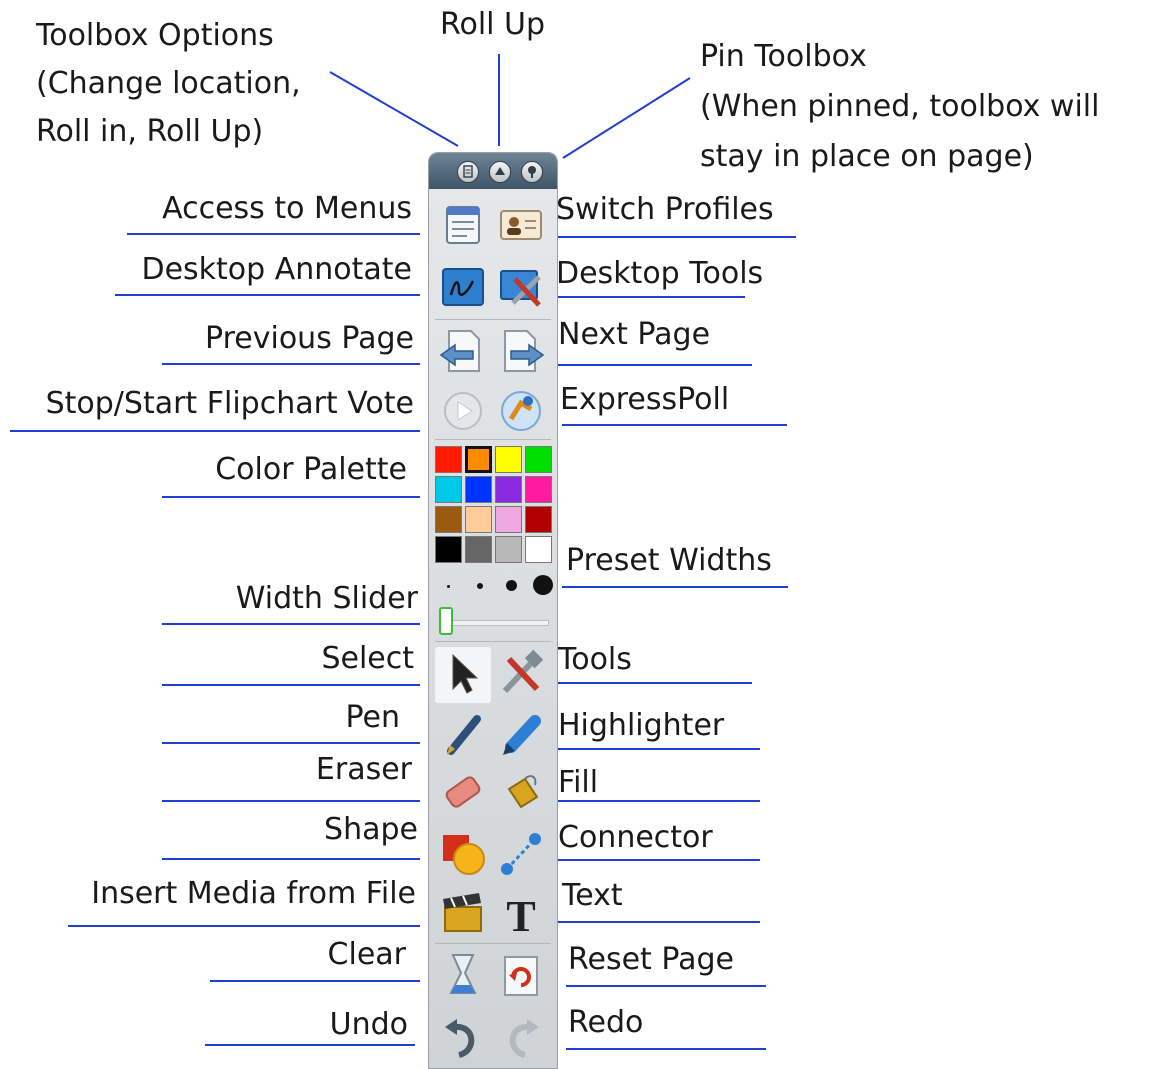 The image size is (1152, 1069). I want to click on label-desktop-annotate: Desktop Annotate, so click(276, 269).